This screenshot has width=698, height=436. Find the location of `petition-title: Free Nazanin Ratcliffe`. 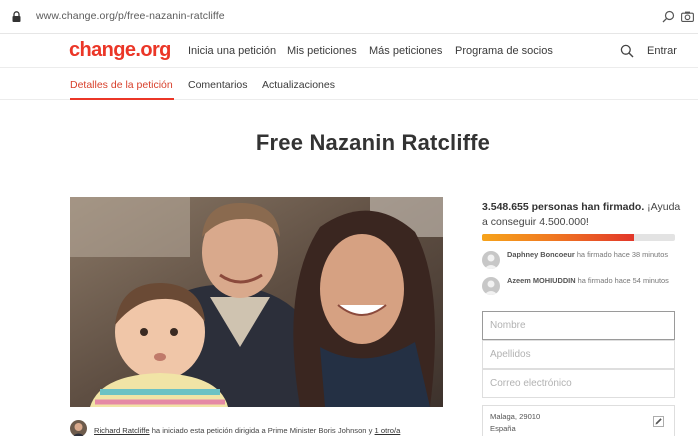

petition-title: Free Nazanin Ratcliffe is located at coordinates (373, 142).